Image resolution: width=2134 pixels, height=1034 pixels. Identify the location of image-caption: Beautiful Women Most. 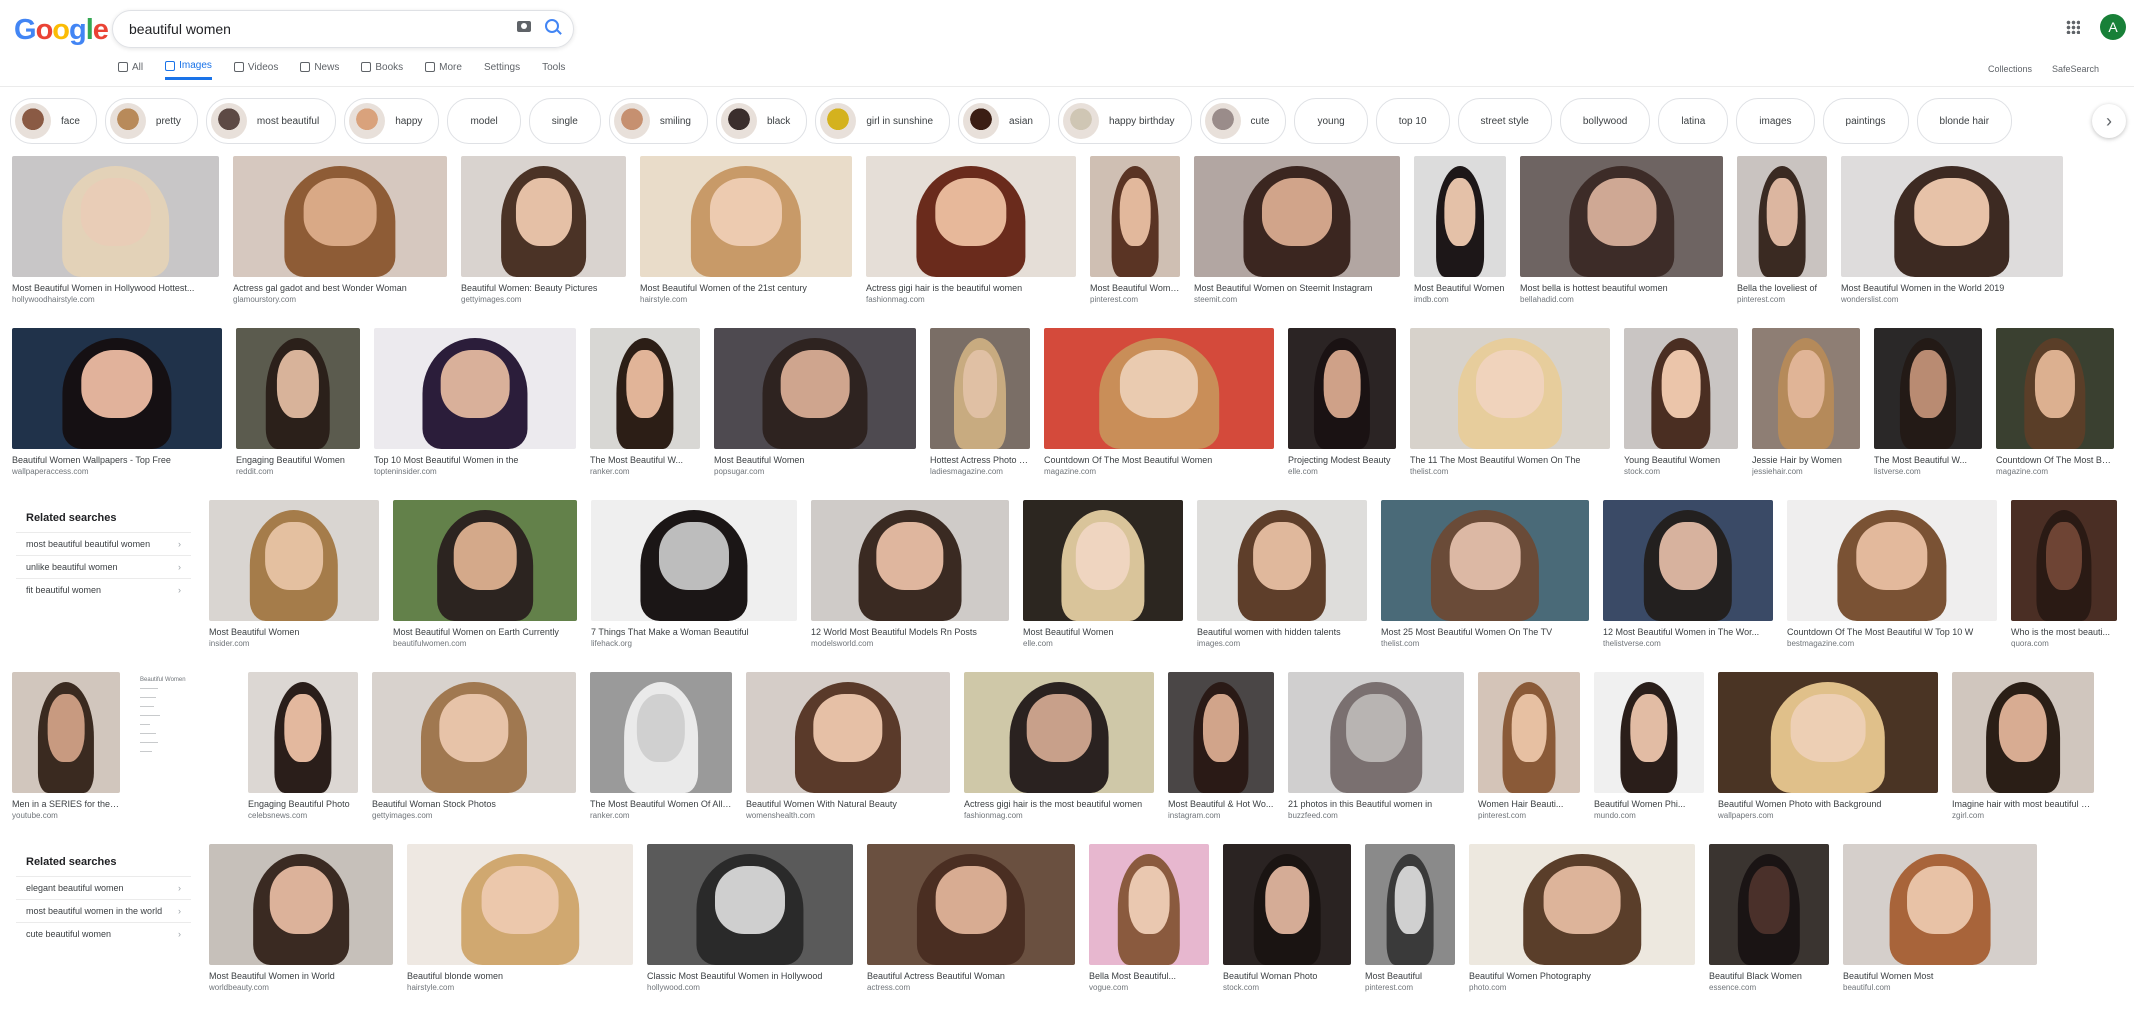
(1940, 976).